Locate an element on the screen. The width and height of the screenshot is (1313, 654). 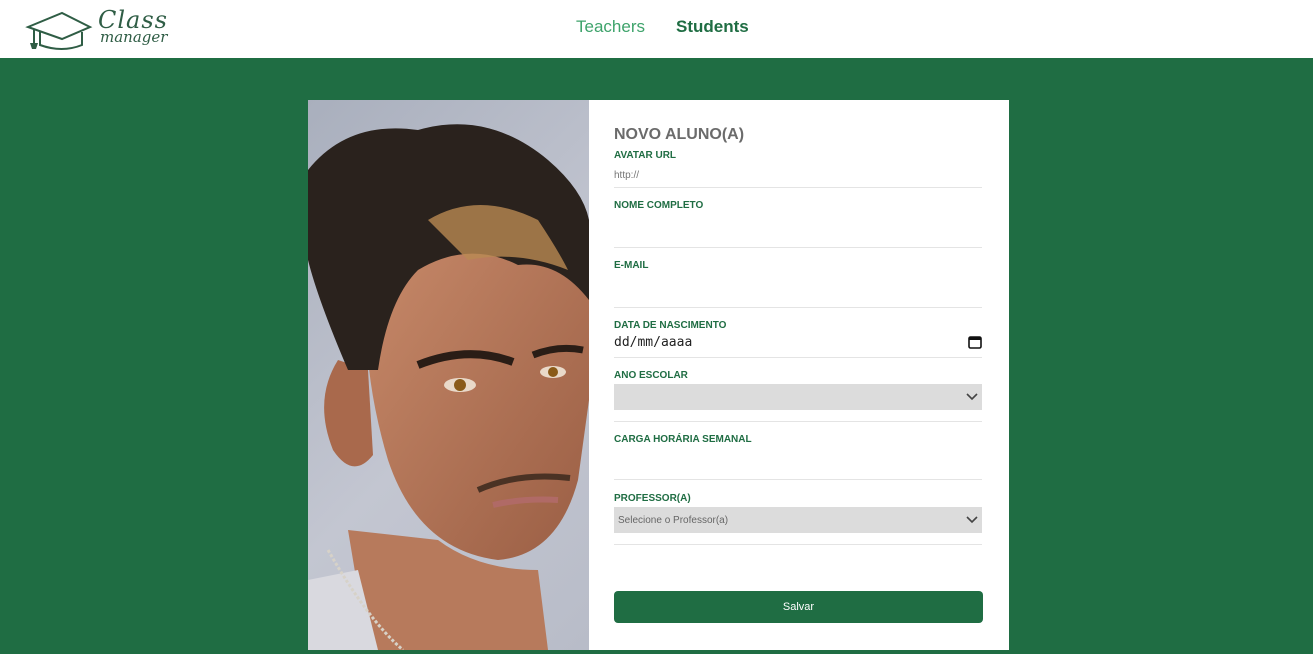
avatar-url-label: AVATAR URL is located at coordinates (645, 155).